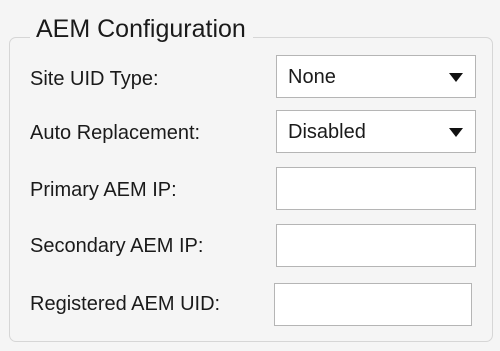 The width and height of the screenshot is (500, 351). What do you see at coordinates (376, 131) in the screenshot?
I see `auto-replacement-select: Disabled` at bounding box center [376, 131].